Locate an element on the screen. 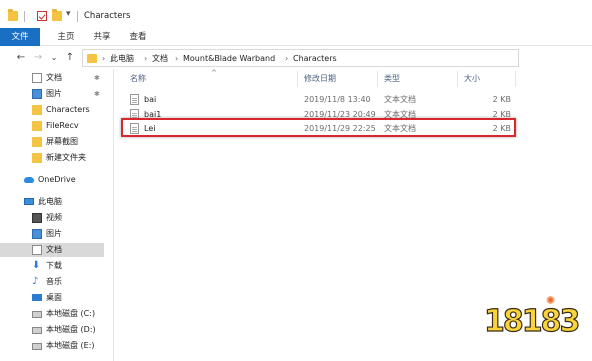 This screenshot has width=592, height=361. sidebar-item-documents: 文档 ✱ is located at coordinates (58, 78).